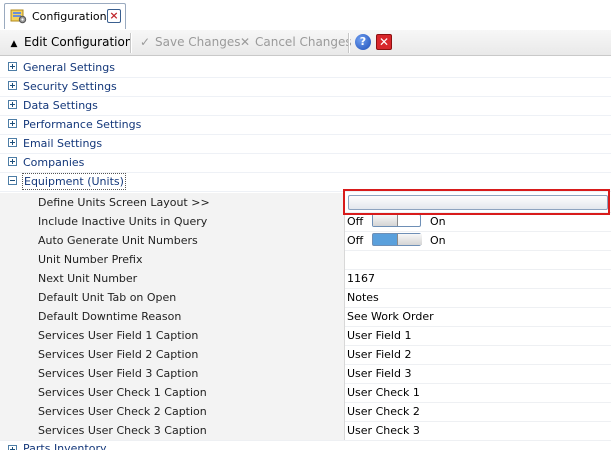  What do you see at coordinates (478, 278) in the screenshot?
I see `property-value-field: 1167` at bounding box center [478, 278].